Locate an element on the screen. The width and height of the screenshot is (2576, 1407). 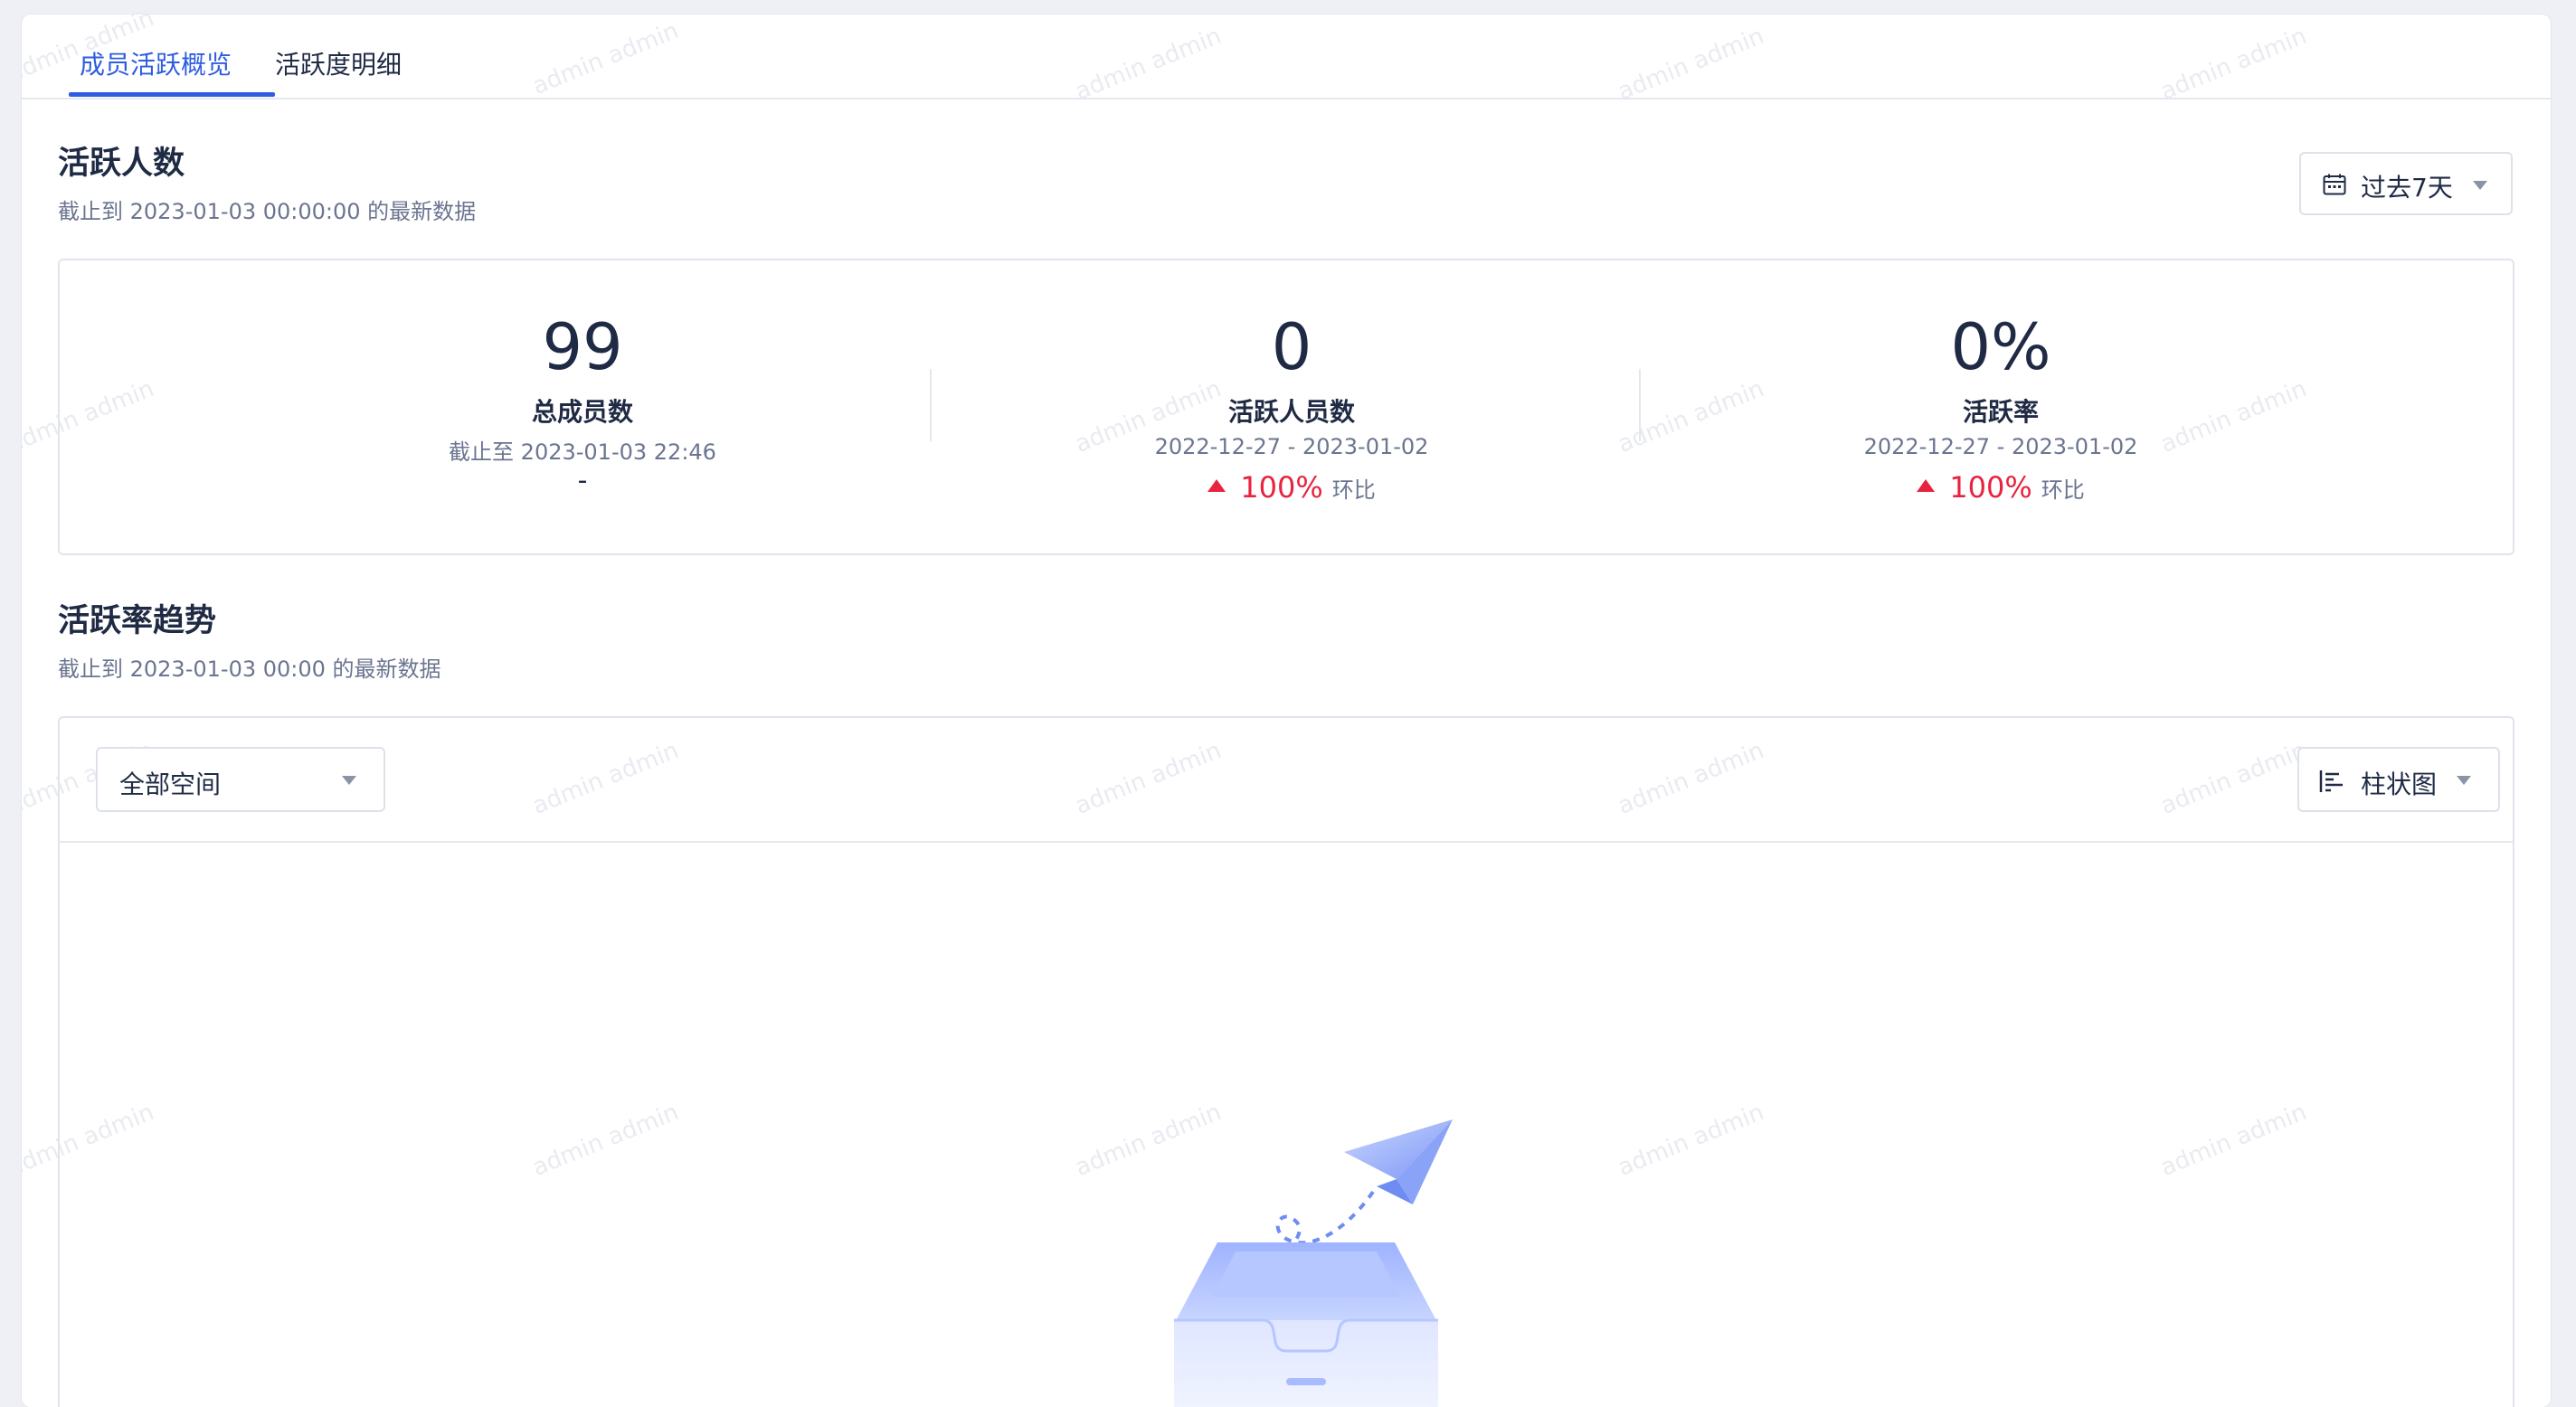
stat-label: 总成员数 is located at coordinates (582, 412).